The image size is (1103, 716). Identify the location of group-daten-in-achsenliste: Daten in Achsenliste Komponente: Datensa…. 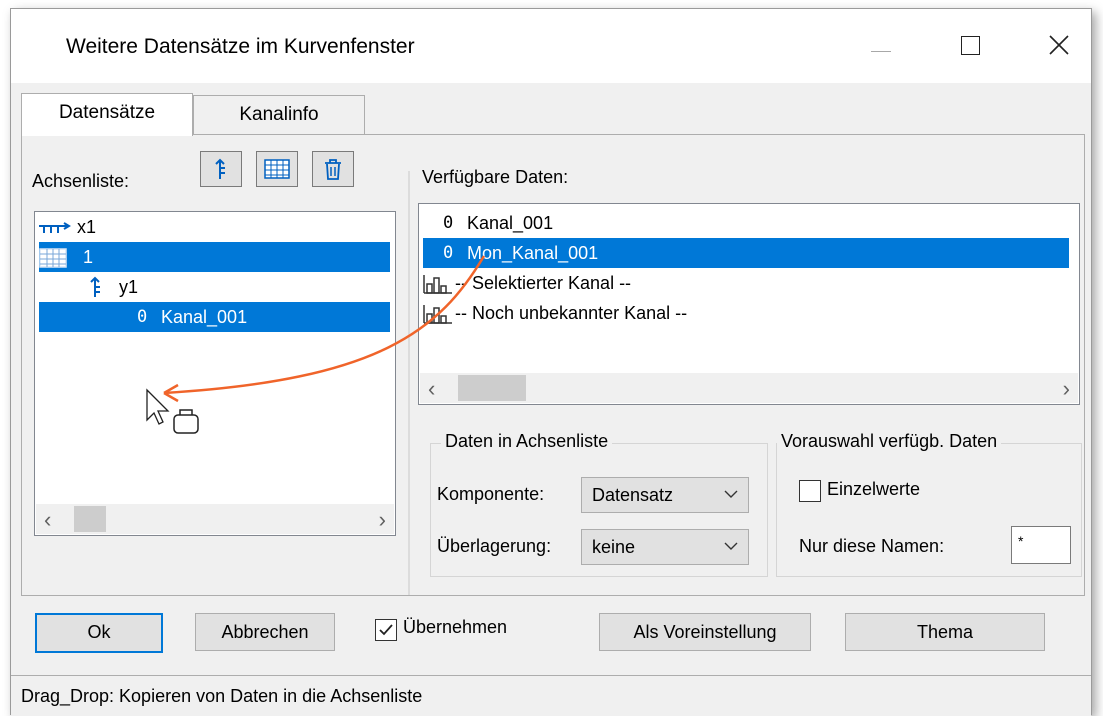
(599, 504).